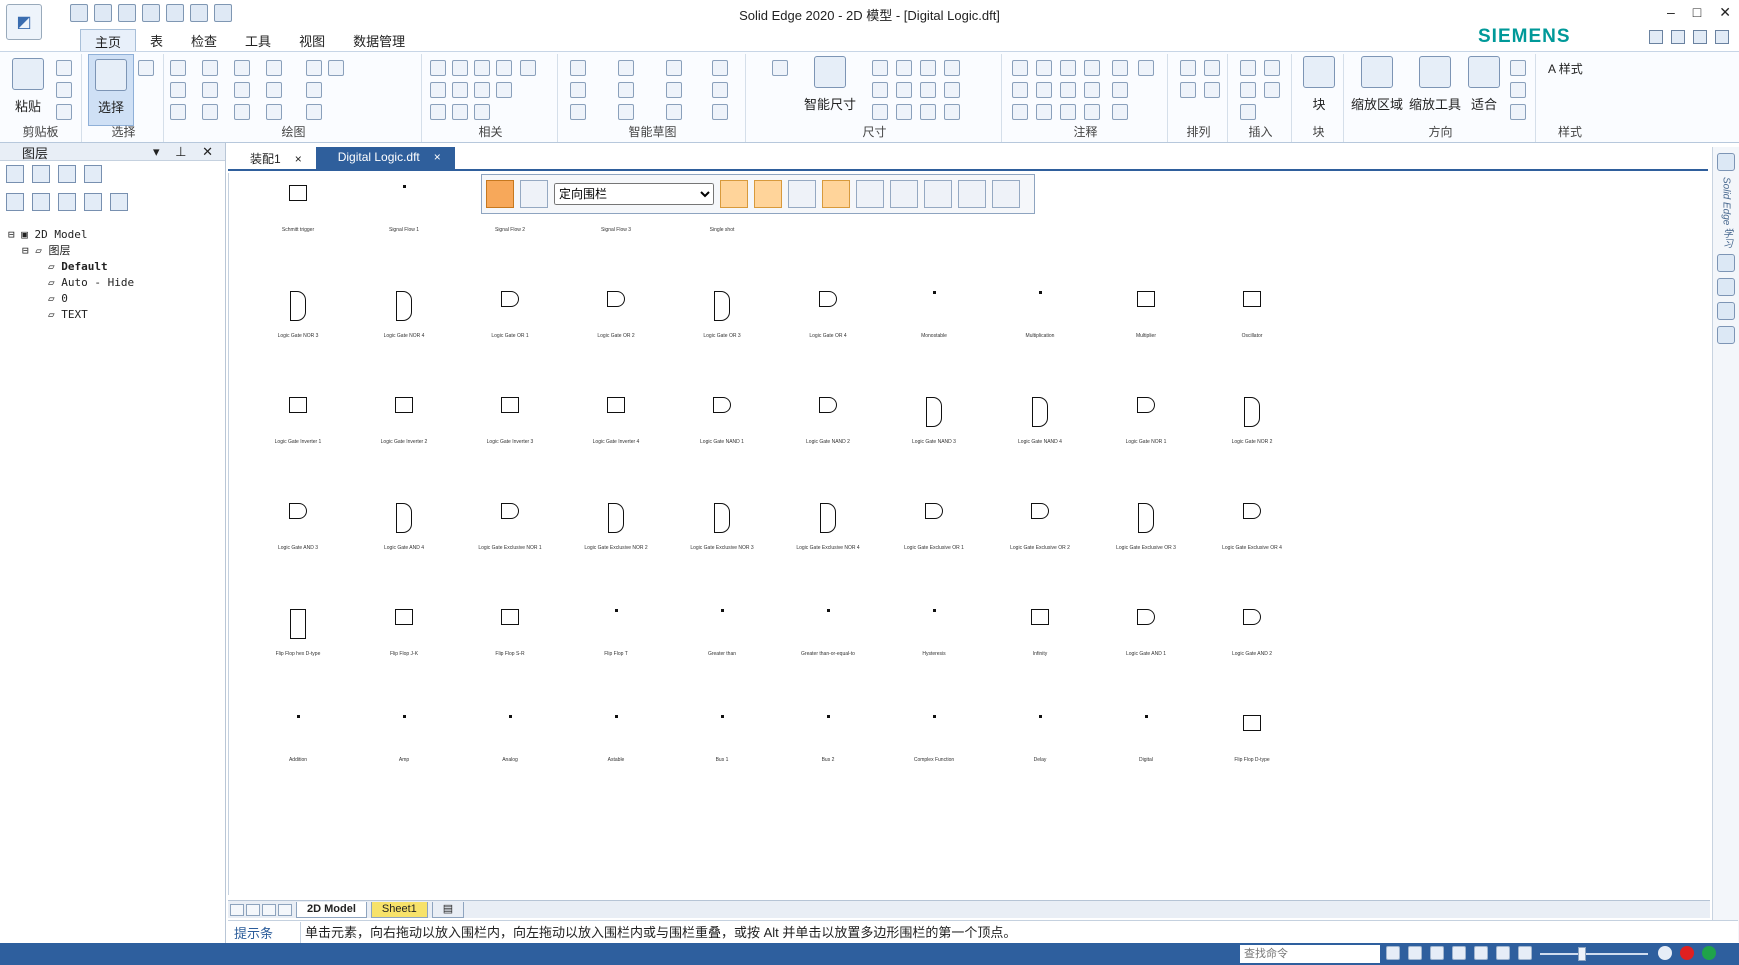  I want to click on layer-help-icon, so click(93, 174).